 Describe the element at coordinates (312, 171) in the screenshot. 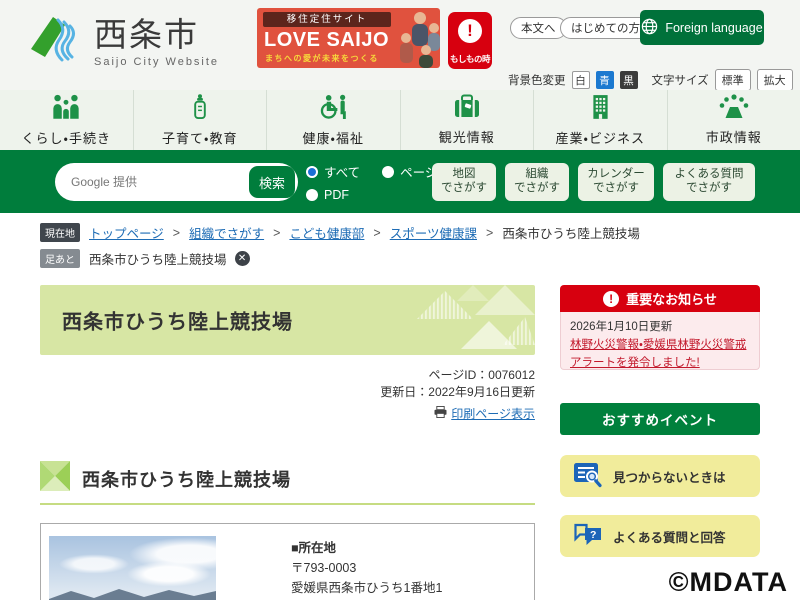

I see `radio-circle-checked-icon` at that location.